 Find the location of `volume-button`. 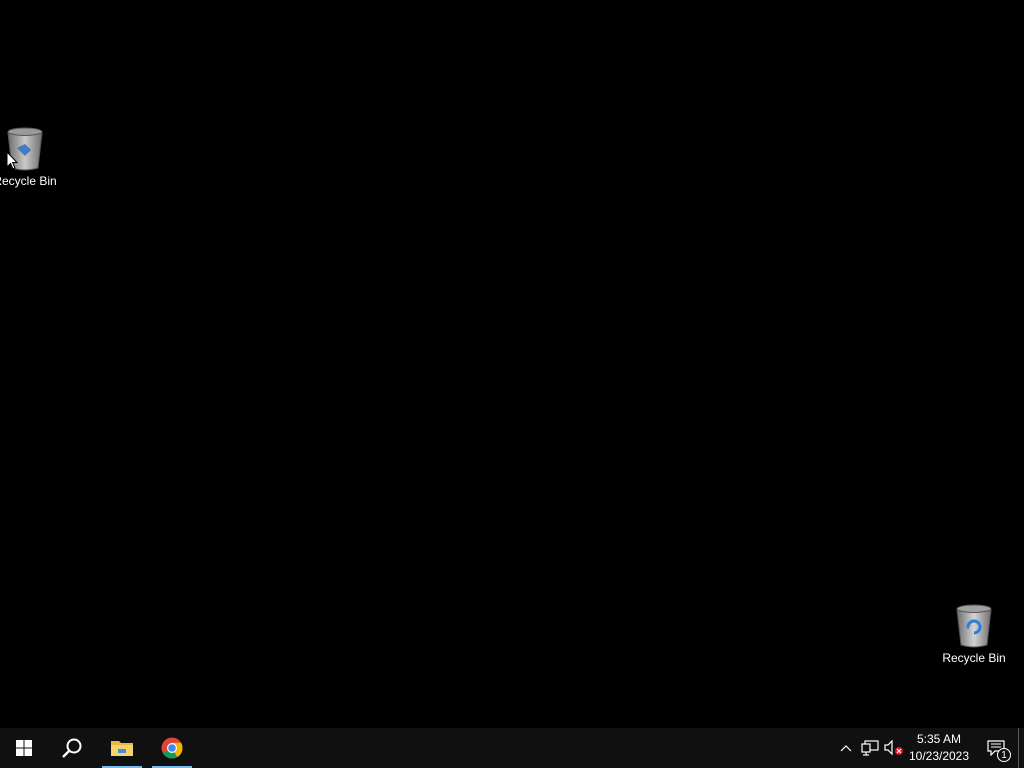

volume-button is located at coordinates (894, 748).